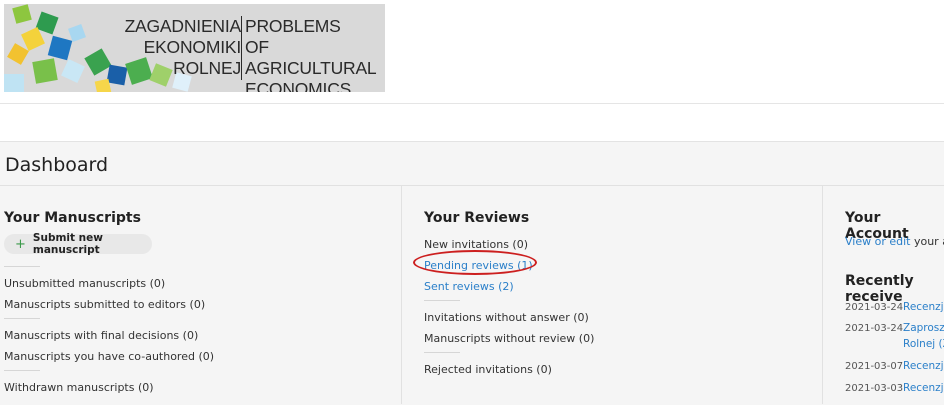 This screenshot has height=405, width=944. I want to click on notification-text: Rolnej (Z, so click(923, 344).